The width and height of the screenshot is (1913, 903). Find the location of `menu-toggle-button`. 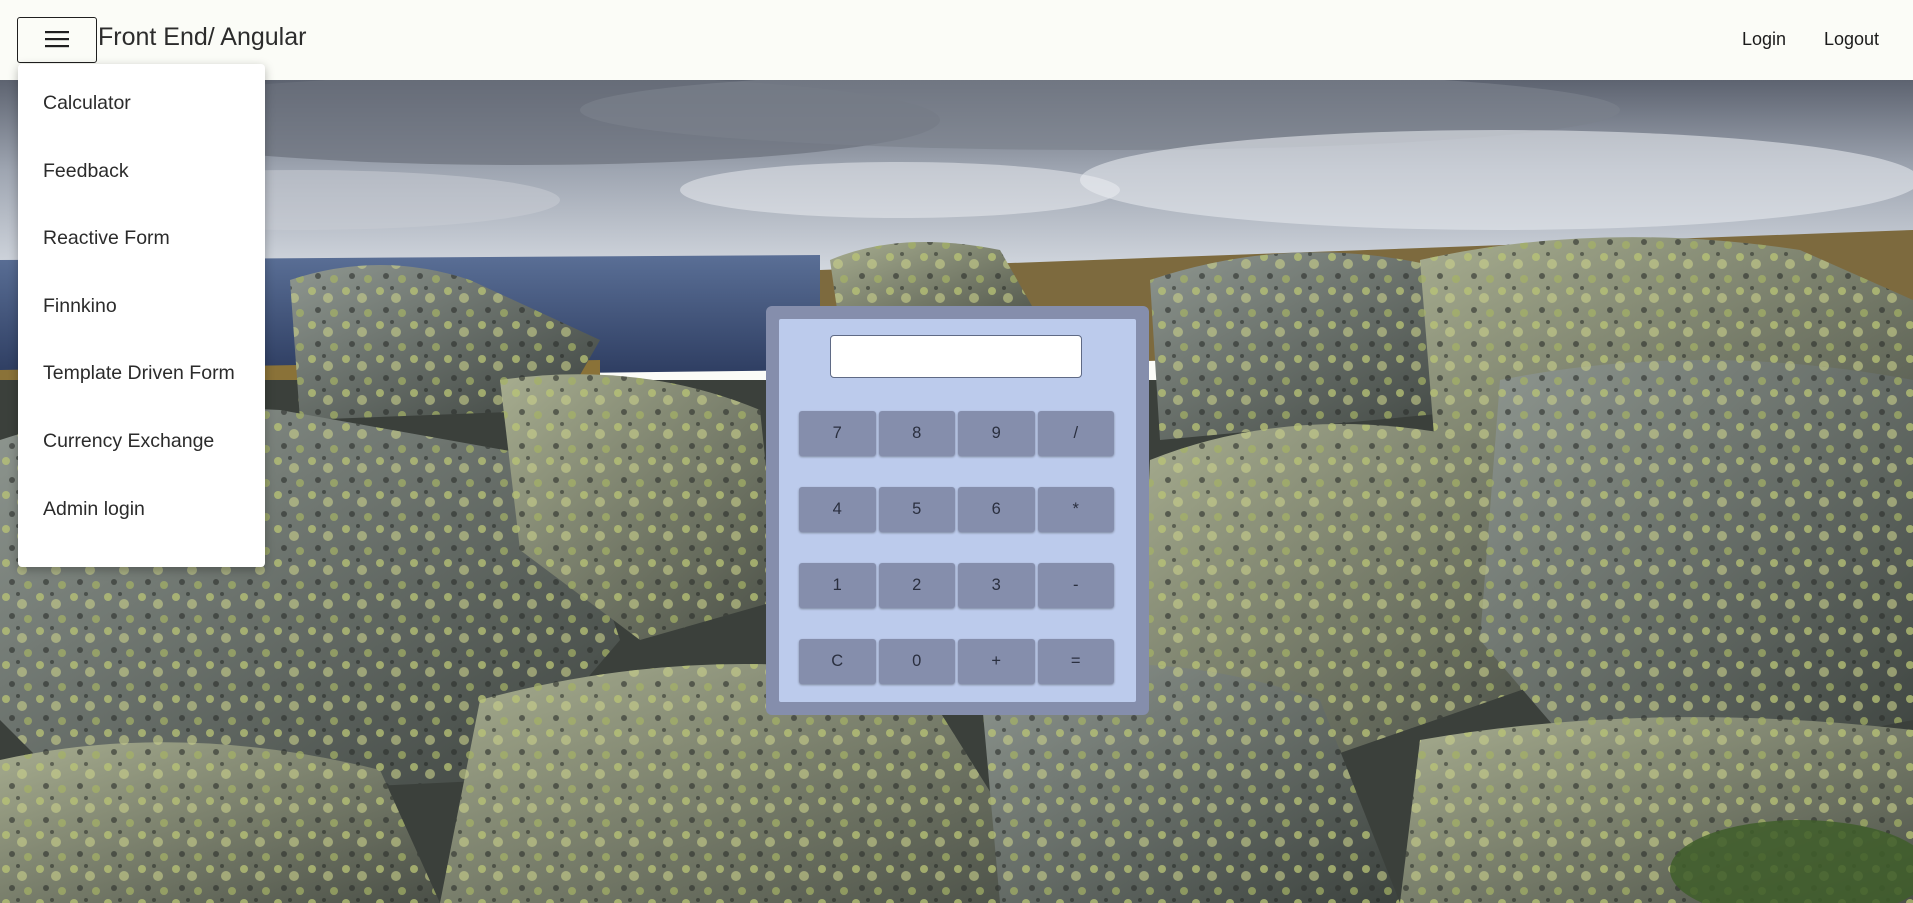

menu-toggle-button is located at coordinates (57, 40).